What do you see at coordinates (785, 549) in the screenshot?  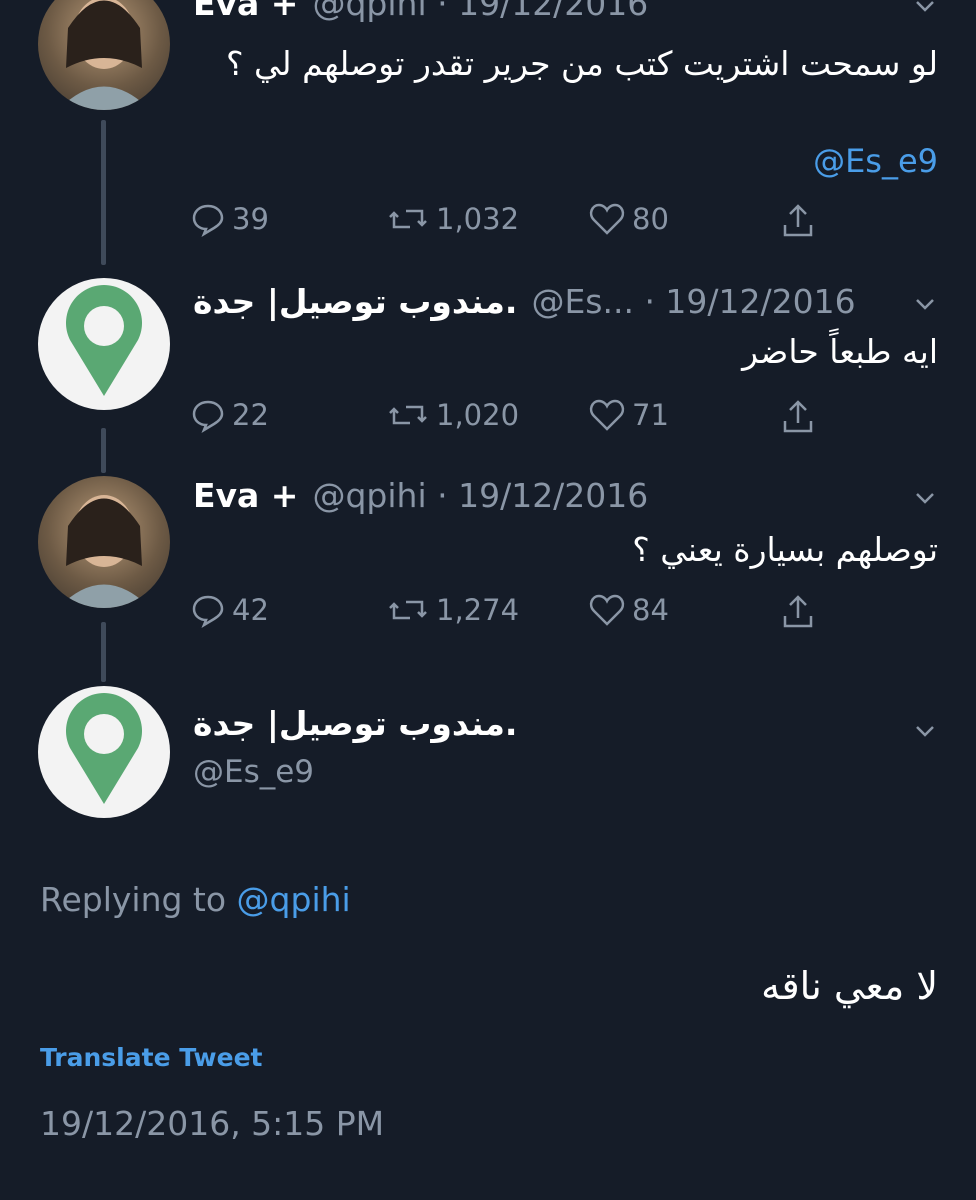 I see `tweet-text: توصلهم بسيارة يعني ؟` at bounding box center [785, 549].